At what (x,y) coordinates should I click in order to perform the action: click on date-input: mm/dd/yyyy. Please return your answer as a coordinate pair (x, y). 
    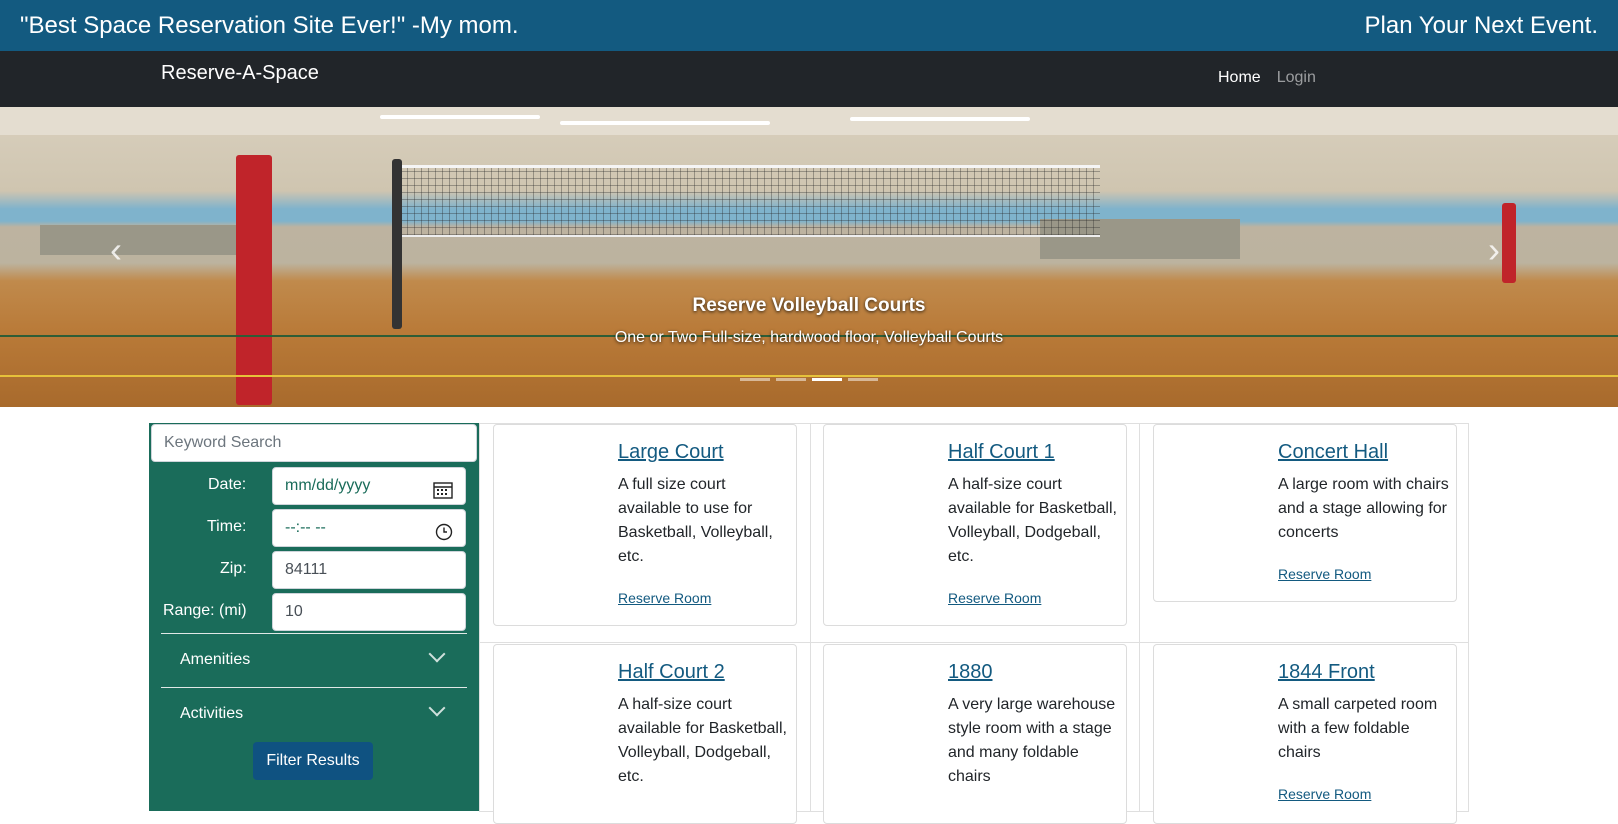
    Looking at the image, I should click on (369, 486).